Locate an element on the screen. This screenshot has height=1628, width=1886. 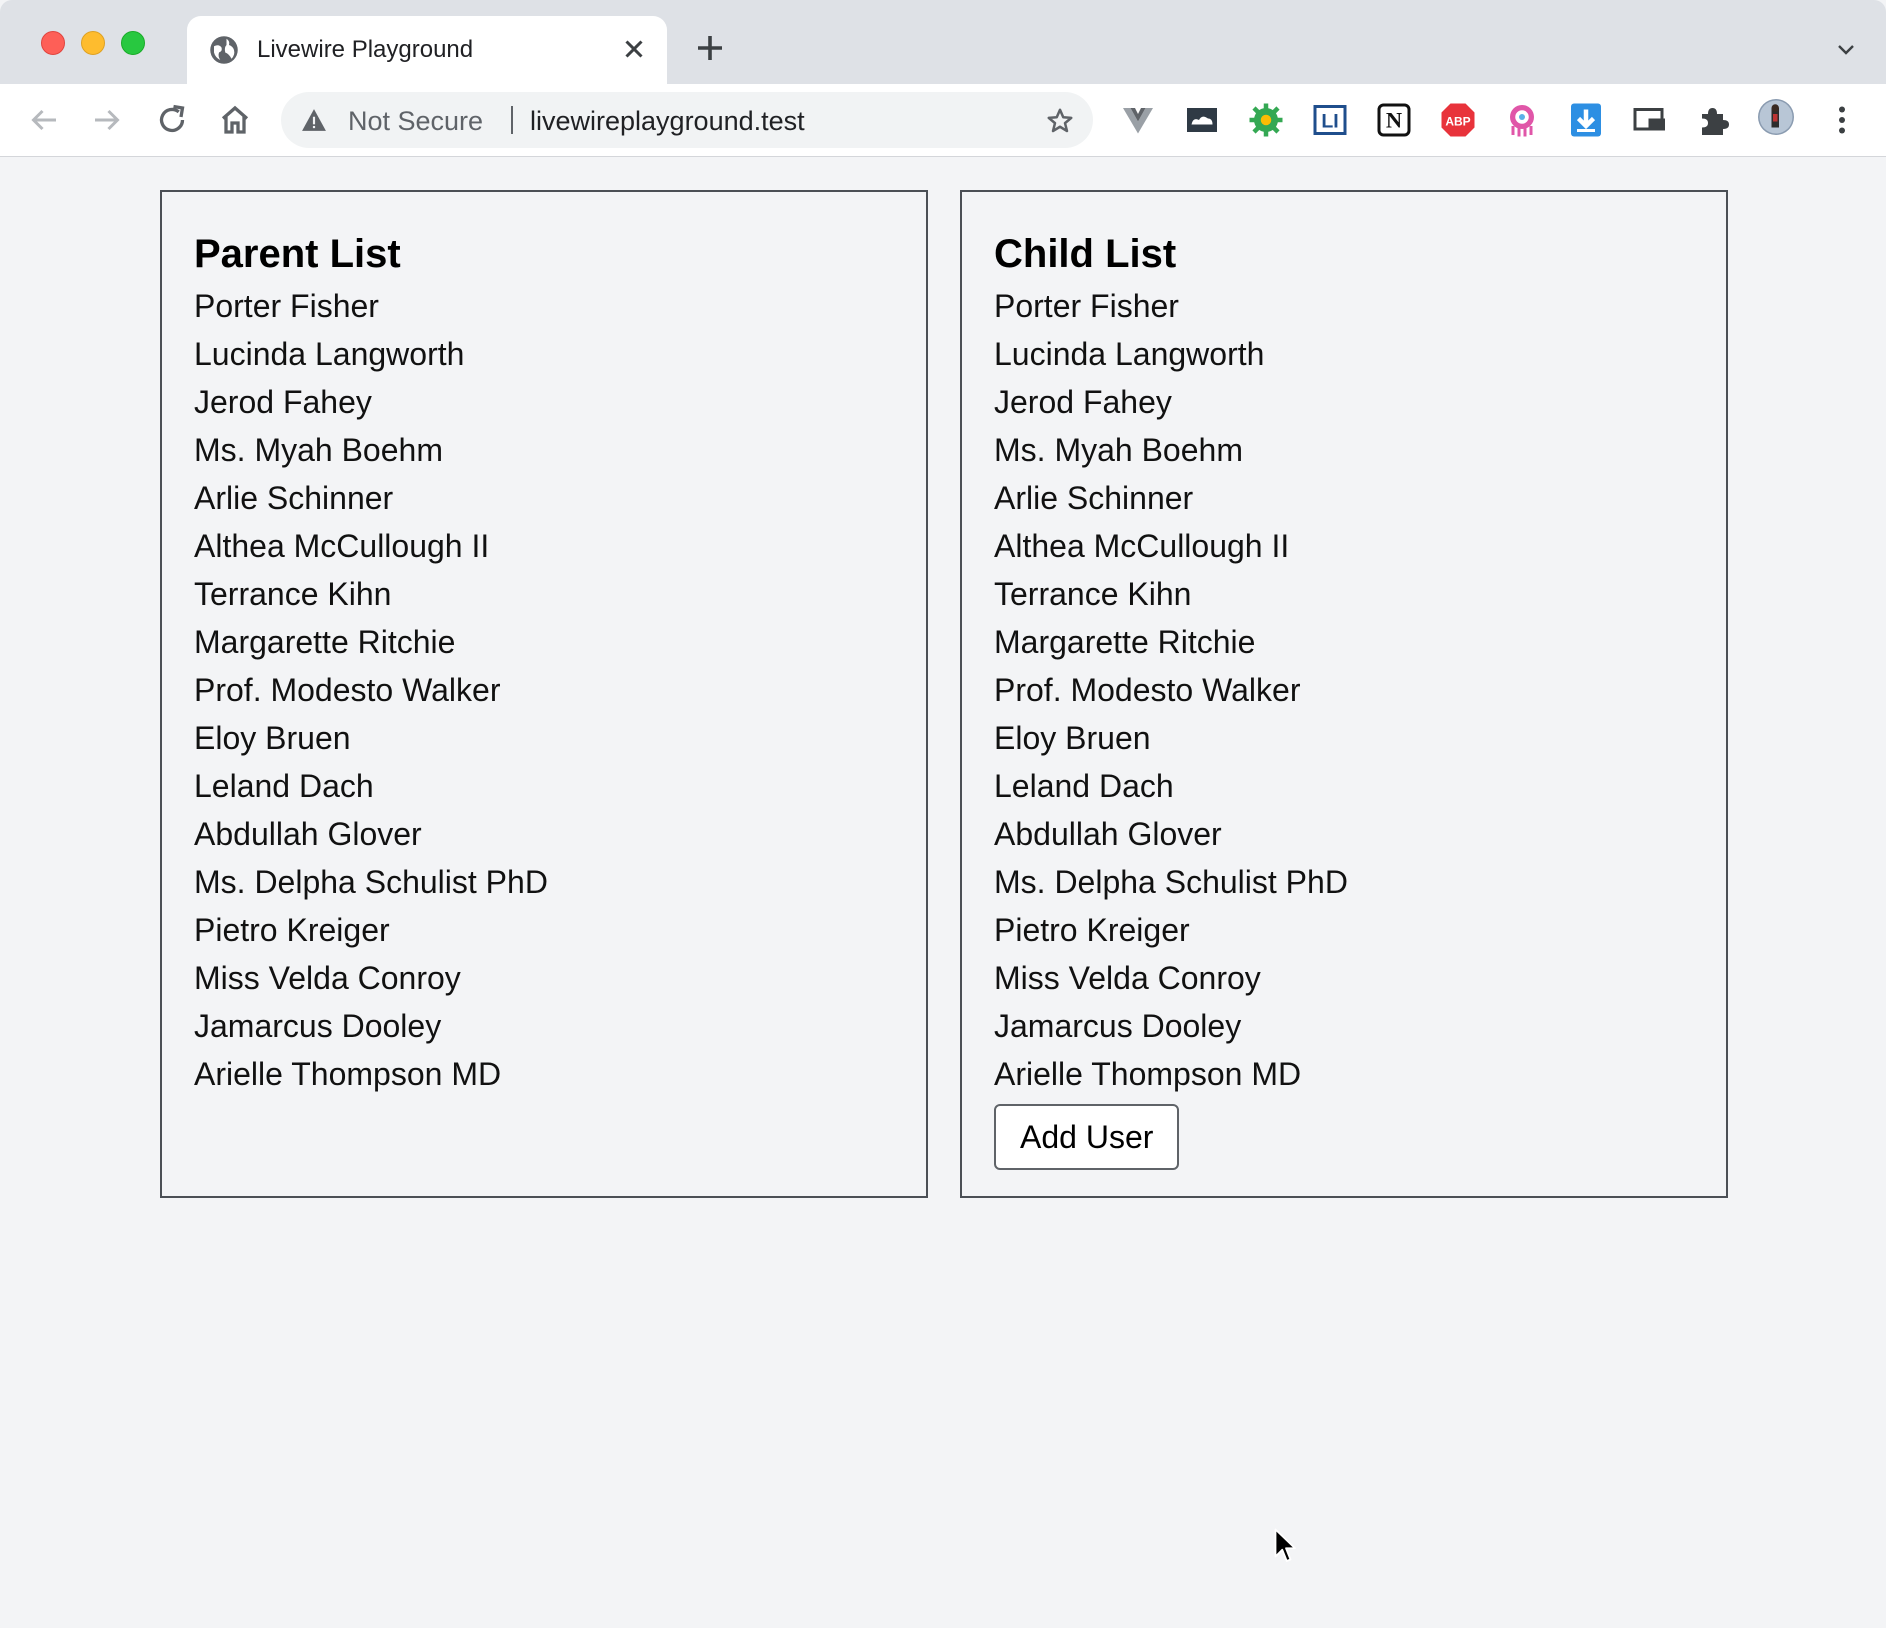
bookmark-star-icon is located at coordinates (1060, 121).